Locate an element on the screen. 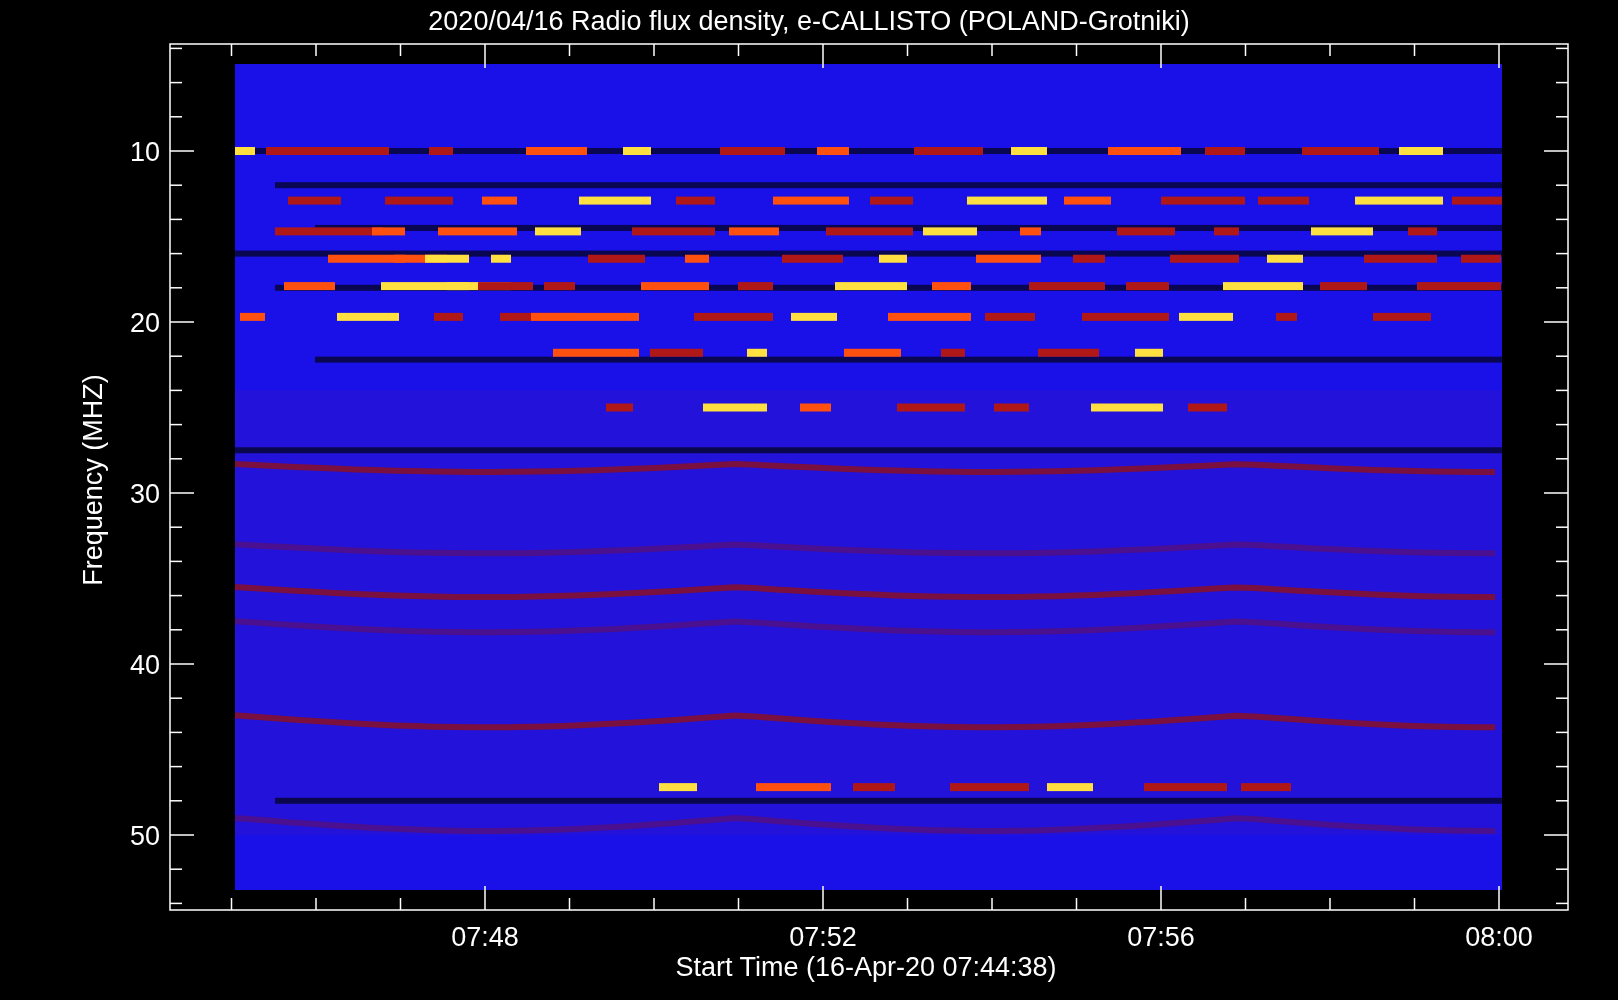 The width and height of the screenshot is (1618, 1000). x-tick-label: 07:52 is located at coordinates (823, 937).